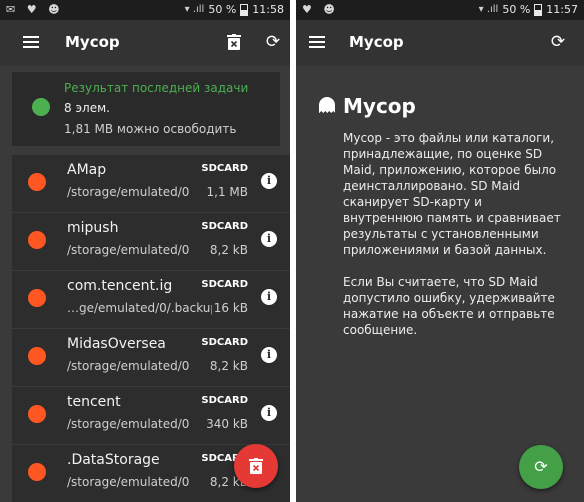 This screenshot has height=502, width=584. I want to click on list-item: AMap/storage/emulated/0 SDCARD 1,1 MB i, so click(151, 184).